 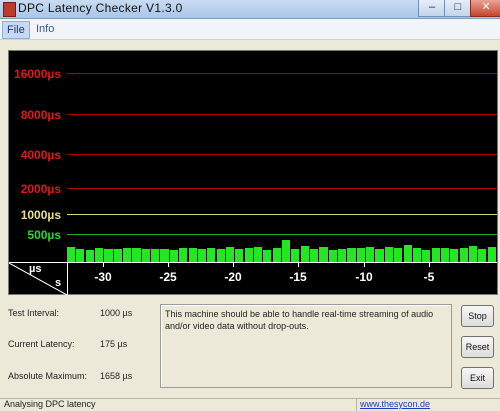 I want to click on status-bar: Analysing DPC latency www.thesycon.de, so click(x=250, y=404).